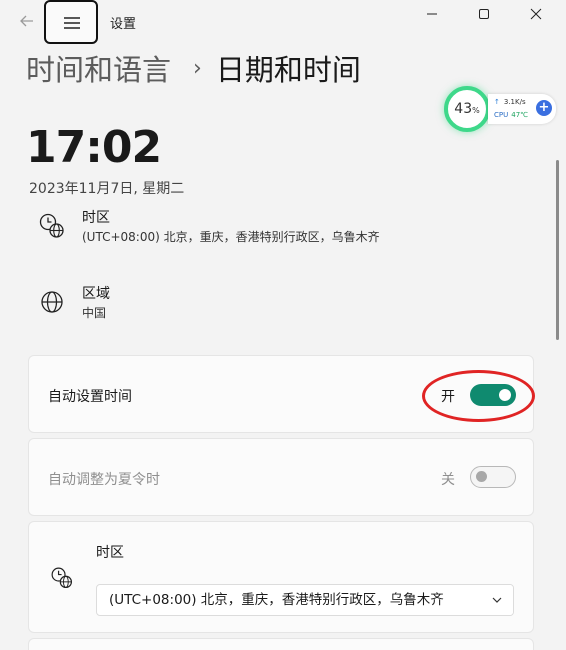  I want to click on title-bar: 设置, so click(283, 22).